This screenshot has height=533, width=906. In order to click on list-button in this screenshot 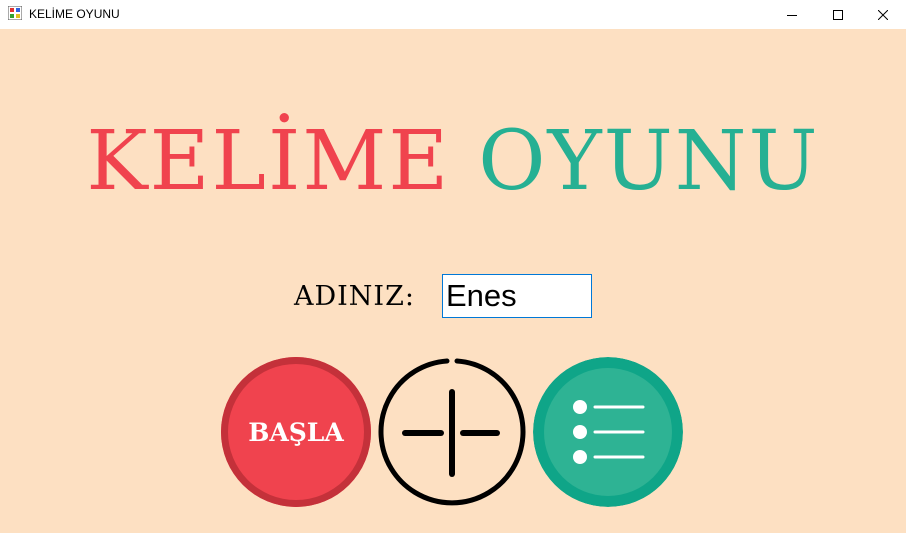, I will do `click(608, 432)`.